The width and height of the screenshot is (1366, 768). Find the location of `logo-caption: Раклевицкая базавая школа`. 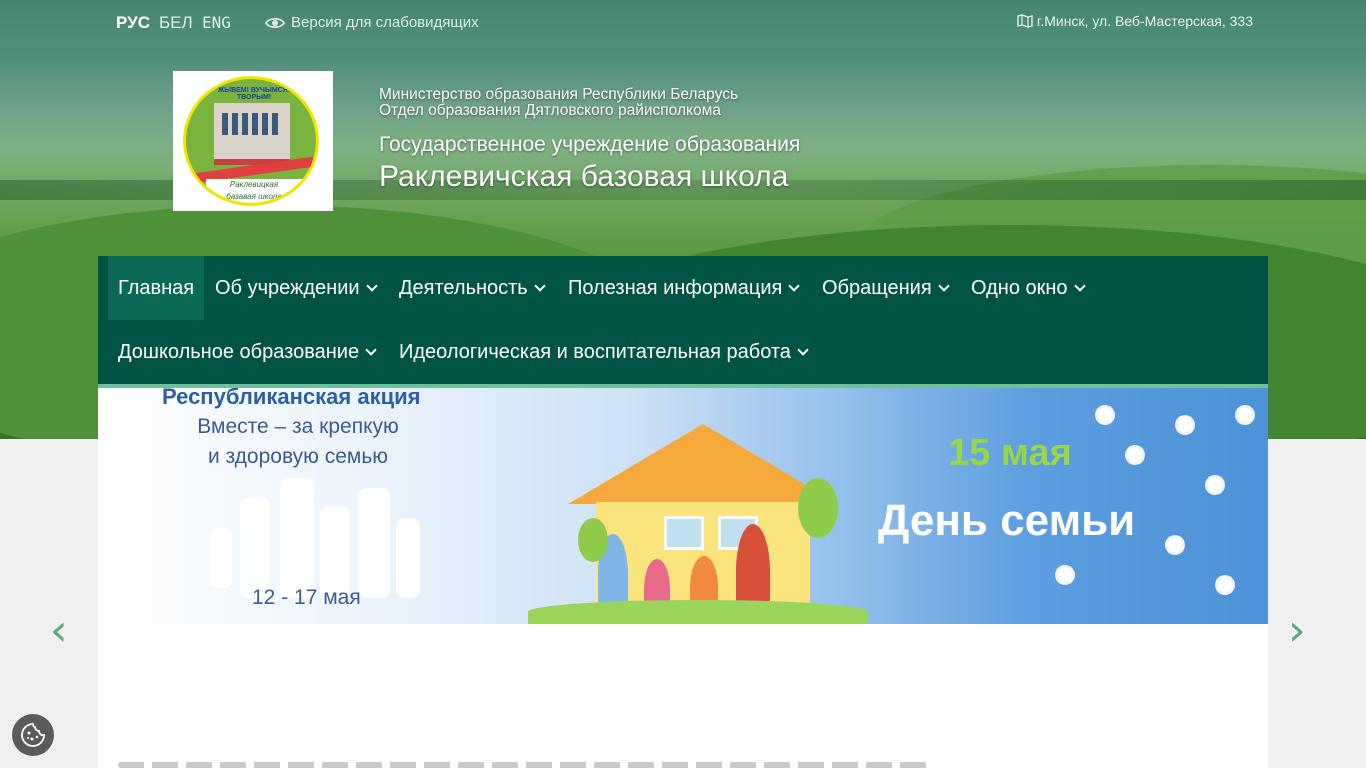

logo-caption: Раклевицкая базавая школа is located at coordinates (254, 191).